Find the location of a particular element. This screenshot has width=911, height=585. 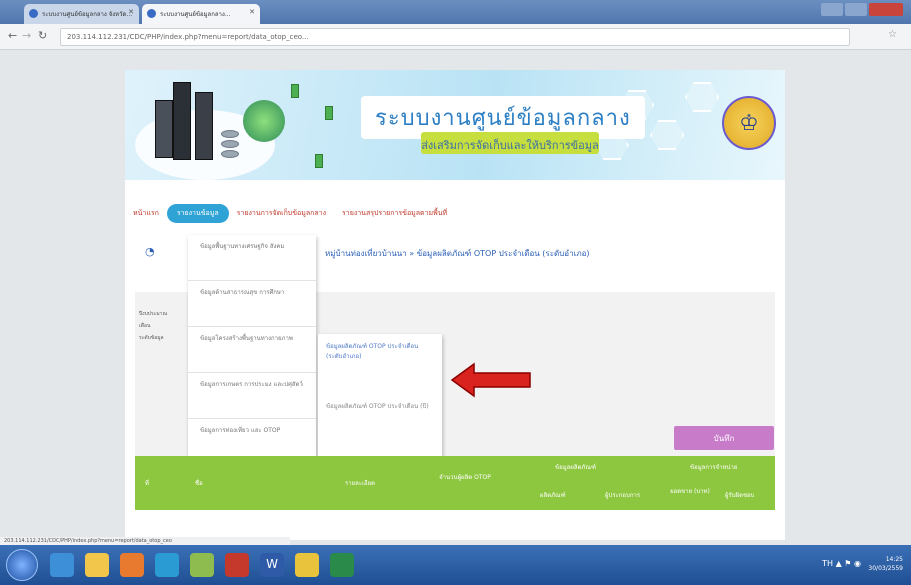

chrome-icon is located at coordinates (307, 565).